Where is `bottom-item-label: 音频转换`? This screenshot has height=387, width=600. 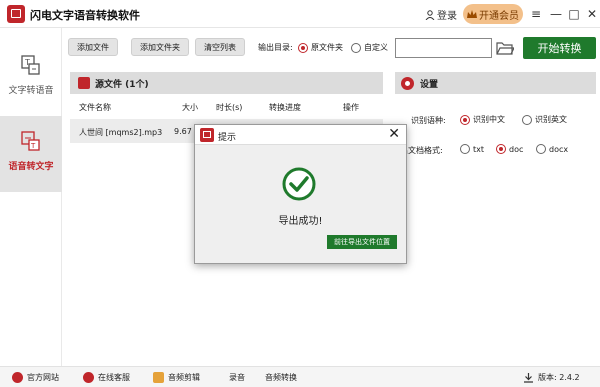
bottom-item-label: 音频转换 is located at coordinates (281, 377).